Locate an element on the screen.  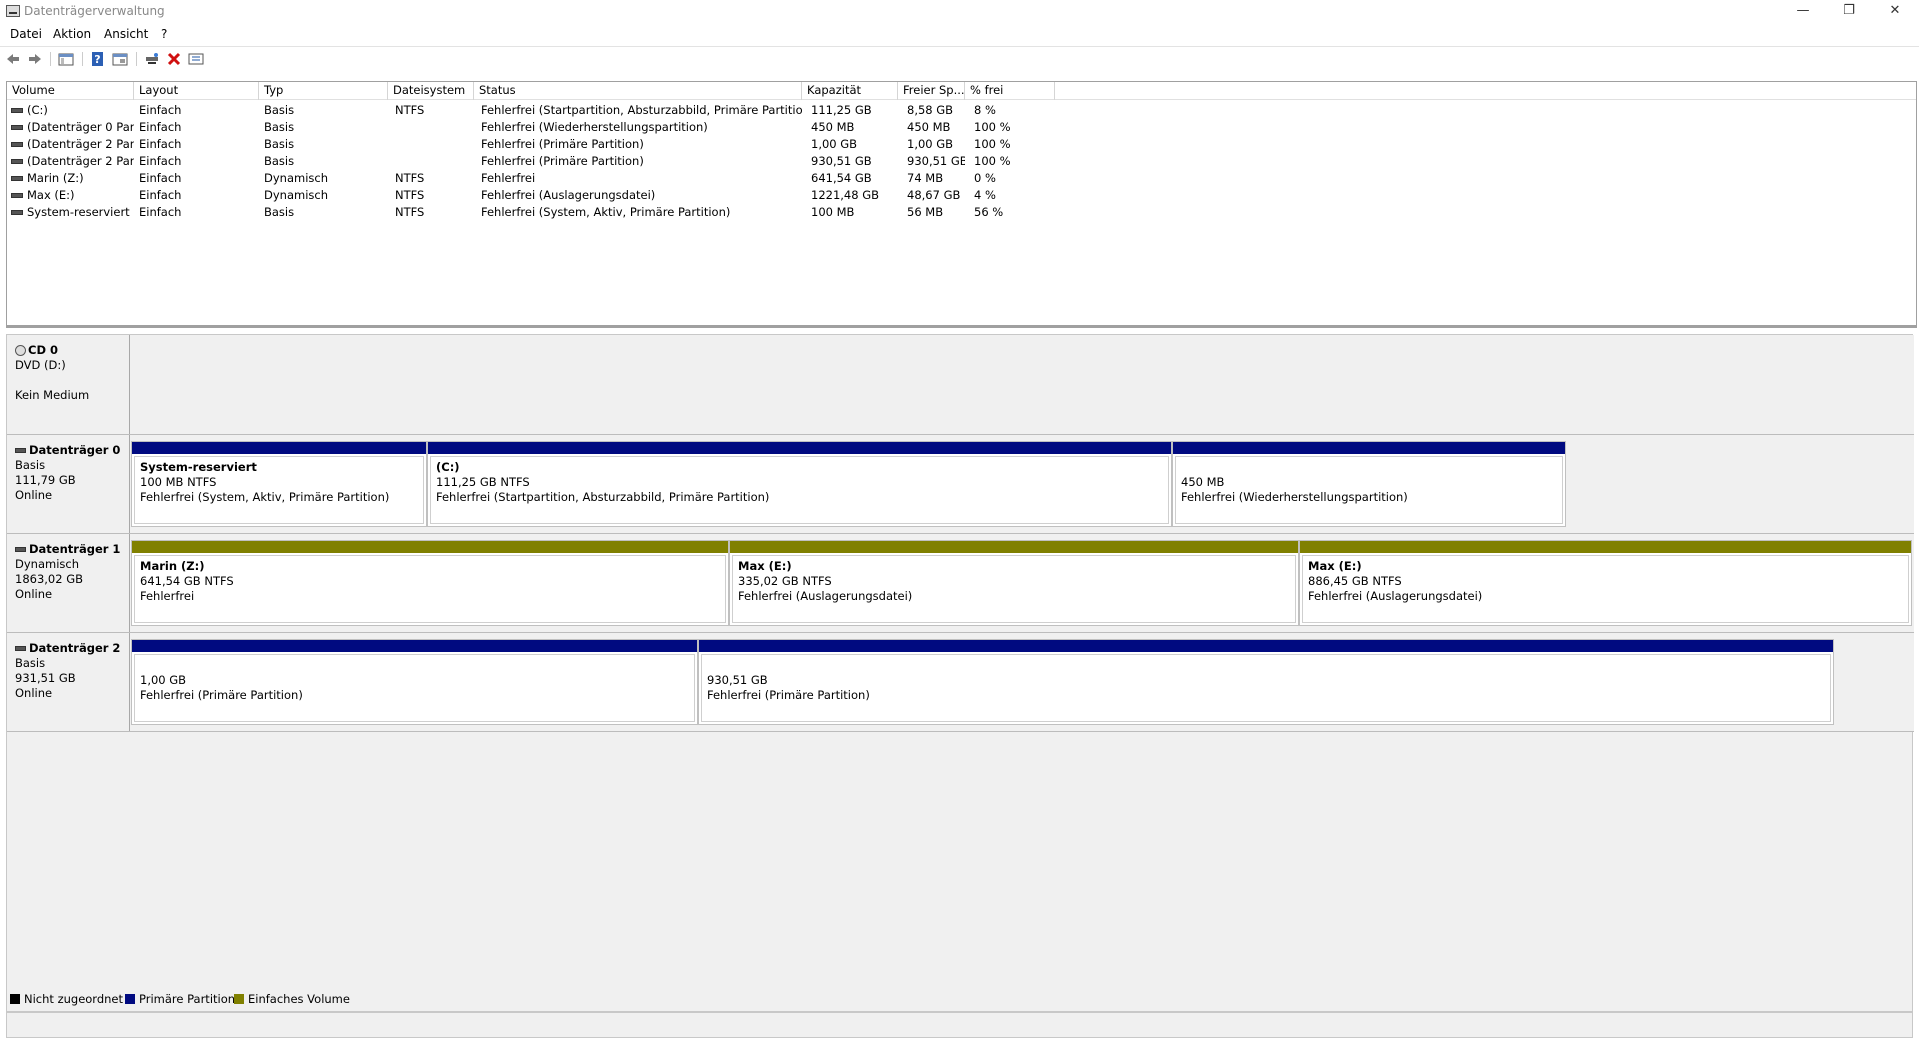
cell-kapazitaet: 641,54 GB is located at coordinates (841, 178).